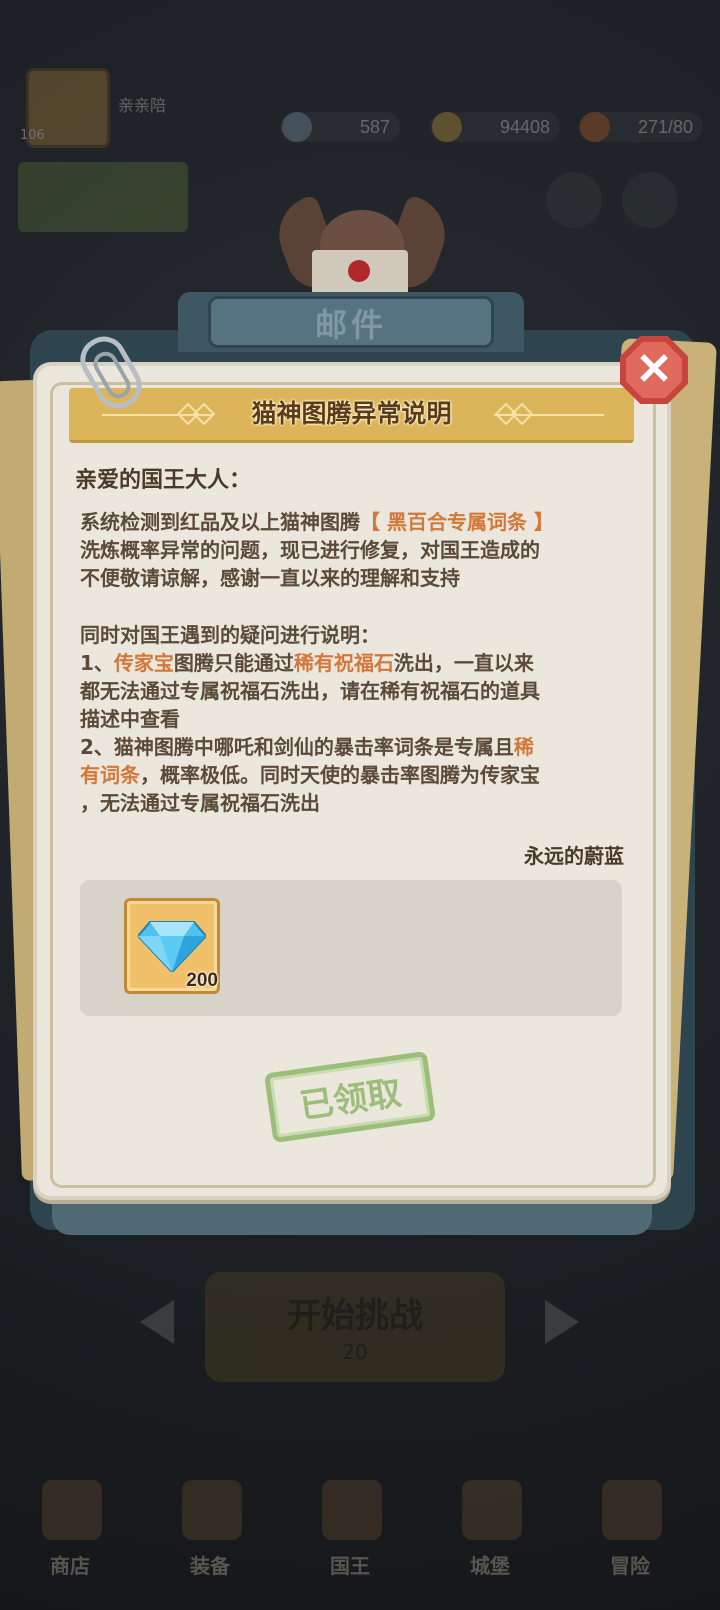 The height and width of the screenshot is (1610, 720). I want to click on stamina-resource: 271/80, so click(640, 127).